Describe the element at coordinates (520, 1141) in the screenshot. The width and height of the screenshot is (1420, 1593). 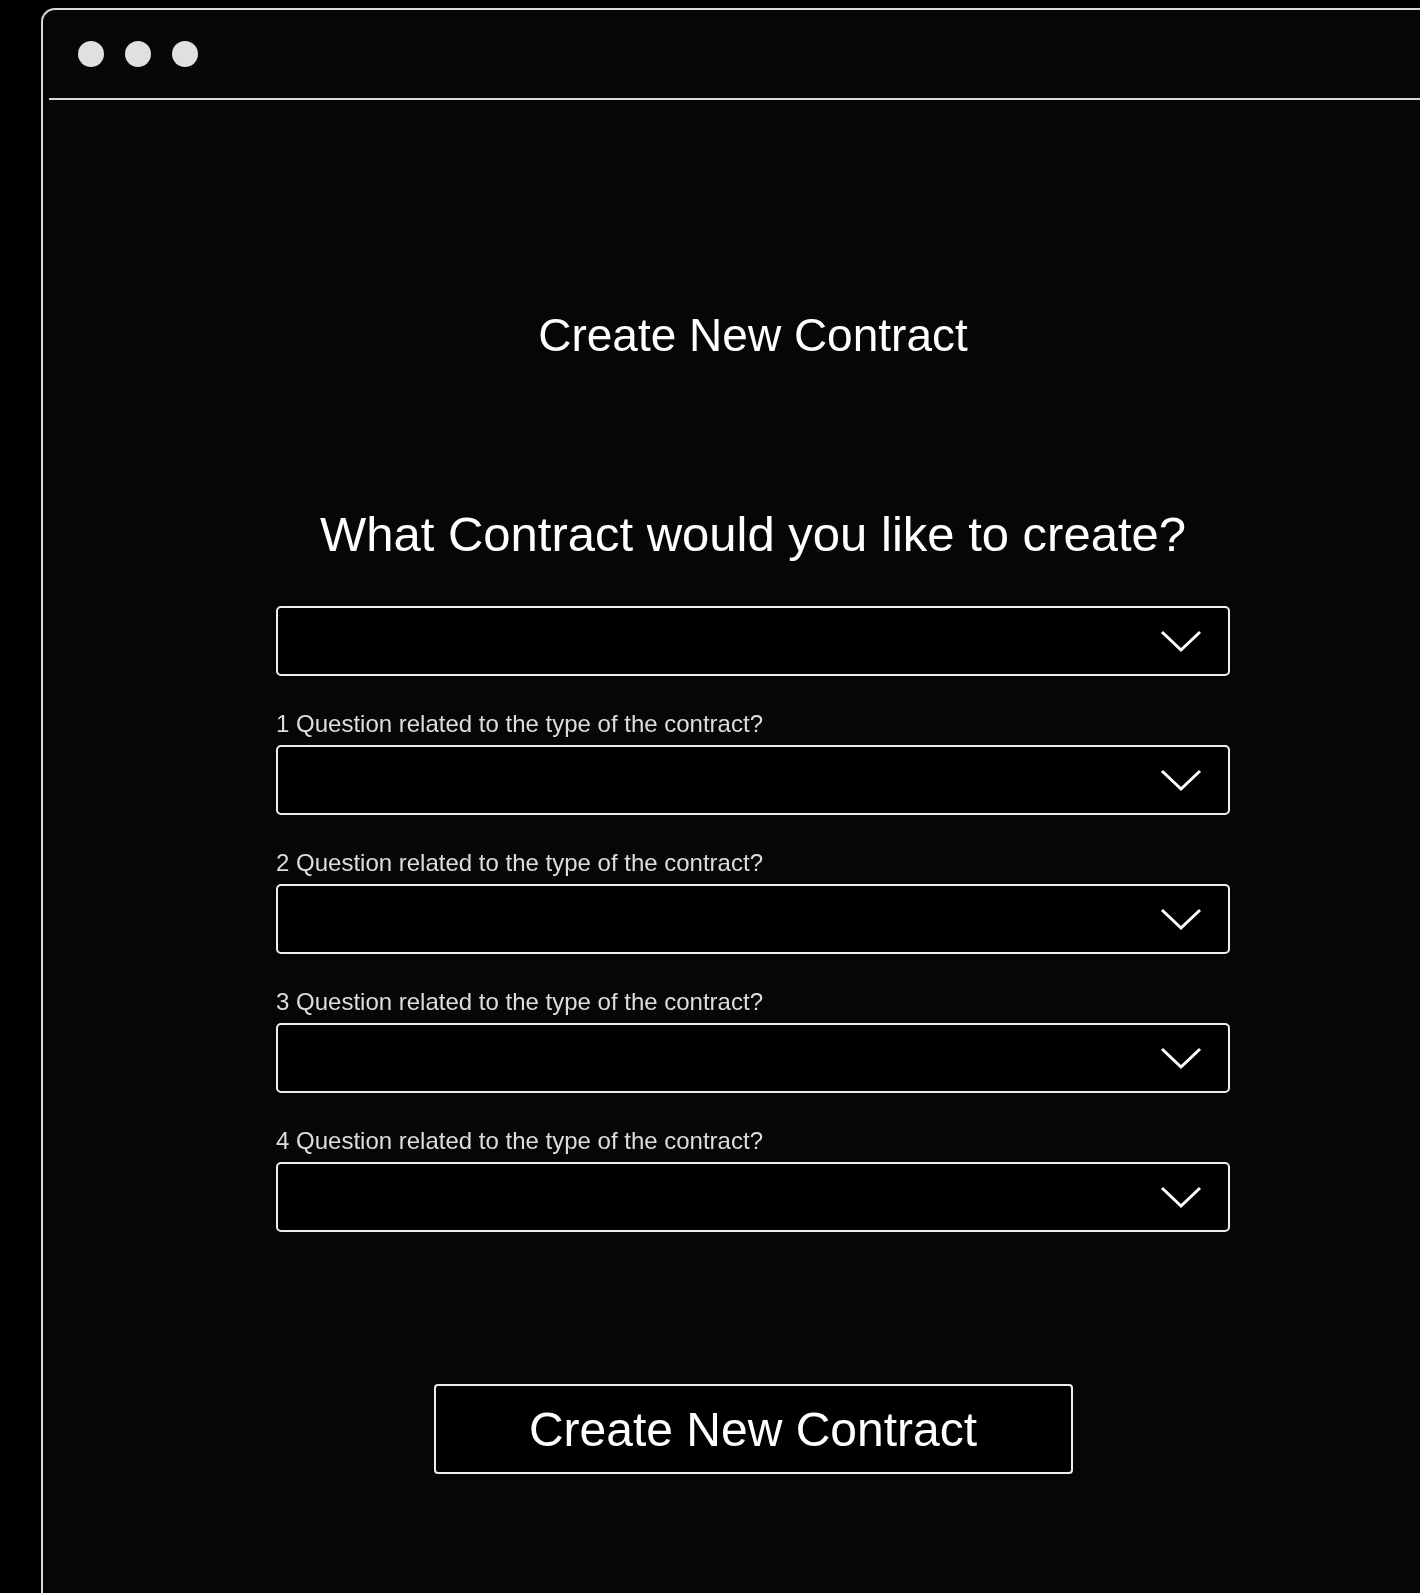
I see `question-label: 4 Question related to the type of the contract?` at that location.